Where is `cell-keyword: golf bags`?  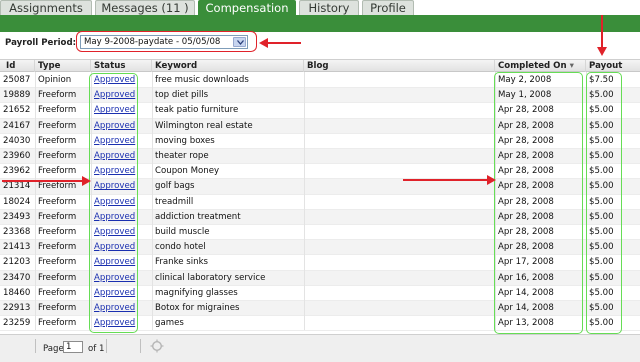
cell-keyword: golf bags is located at coordinates (175, 186).